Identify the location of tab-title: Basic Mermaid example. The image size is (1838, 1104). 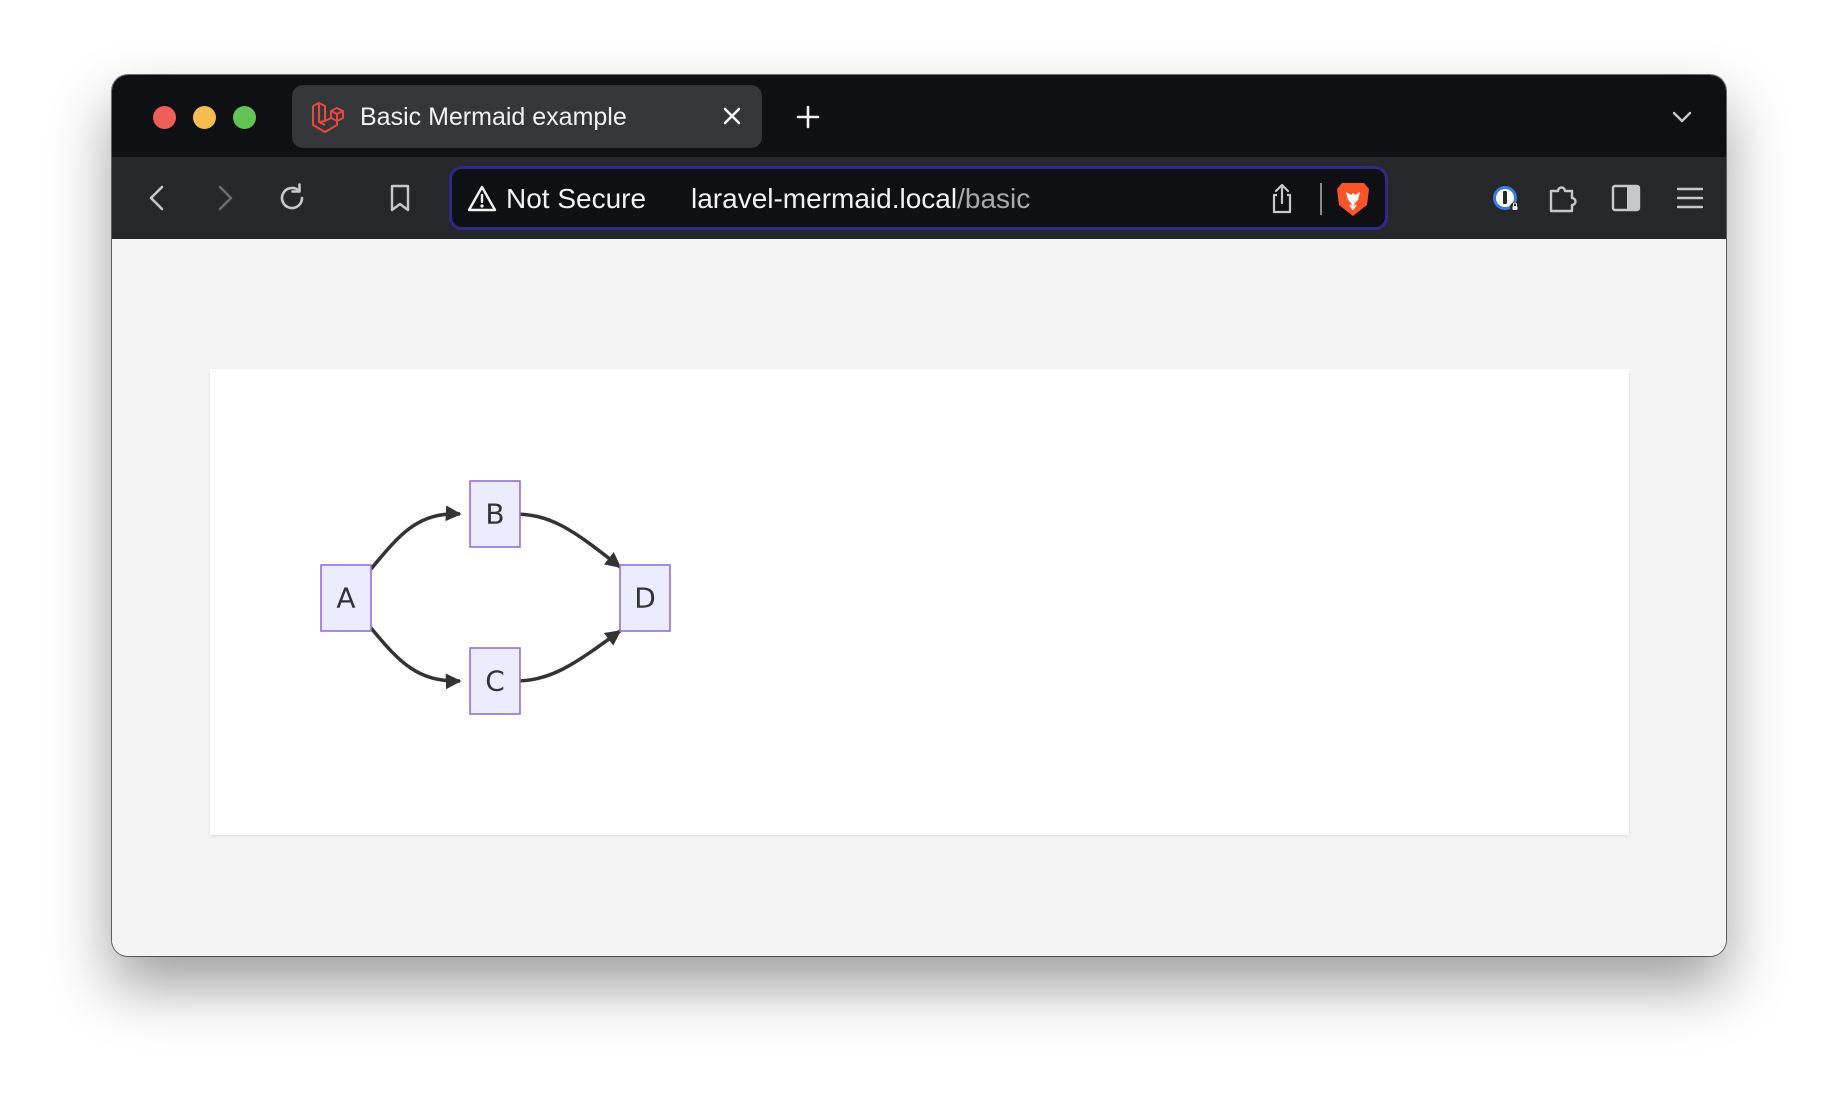
(493, 117).